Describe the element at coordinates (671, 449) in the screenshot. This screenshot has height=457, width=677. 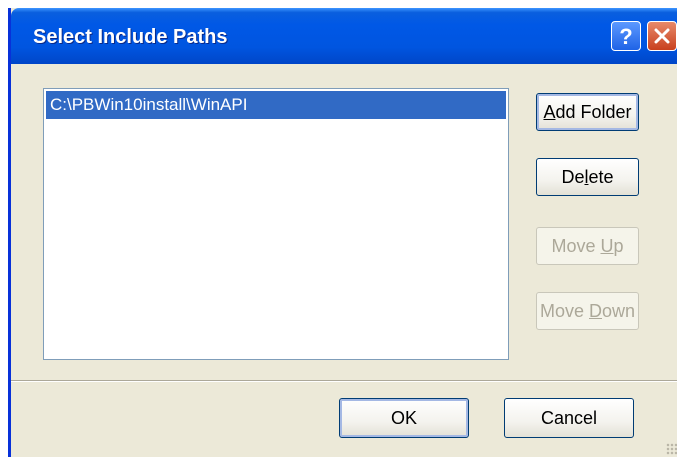
I see `resize-grip` at that location.